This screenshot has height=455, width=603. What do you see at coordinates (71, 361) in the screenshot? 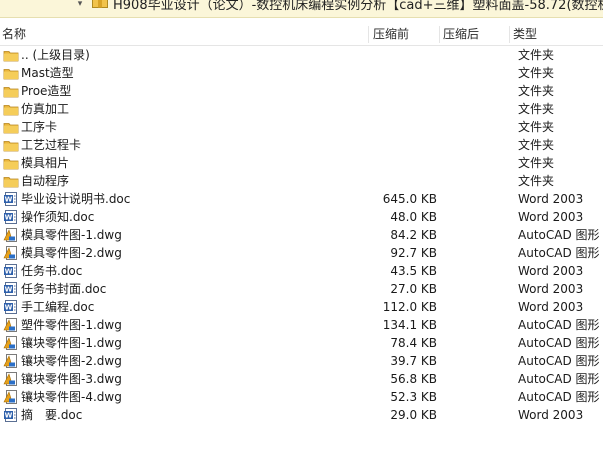
I see `file-name: 镶块零件图-2.dwg` at bounding box center [71, 361].